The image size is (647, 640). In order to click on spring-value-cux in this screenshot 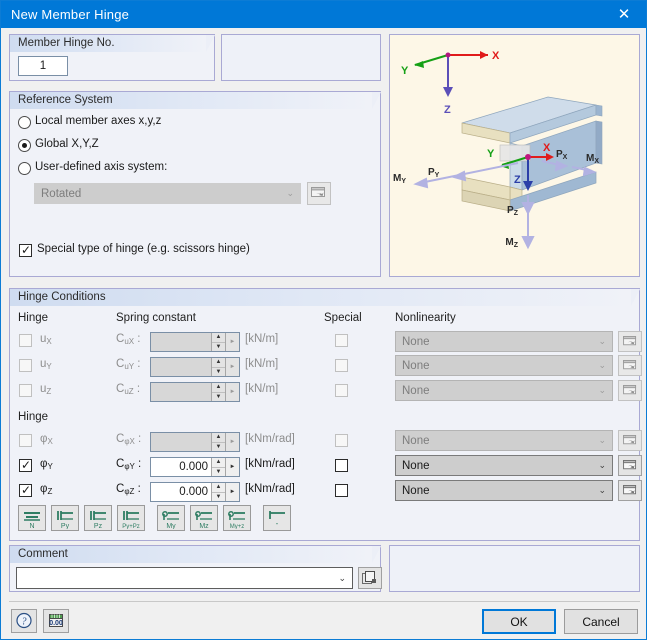, I will do `click(181, 342)`.